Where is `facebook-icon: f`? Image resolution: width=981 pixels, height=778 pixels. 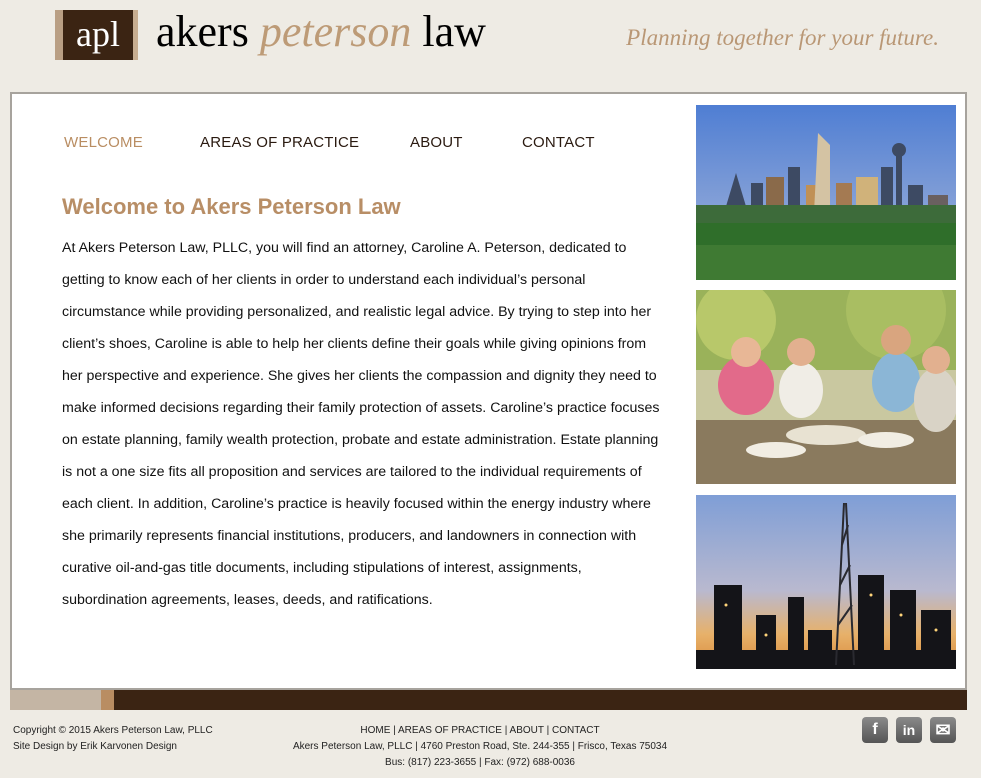
facebook-icon: f is located at coordinates (875, 730).